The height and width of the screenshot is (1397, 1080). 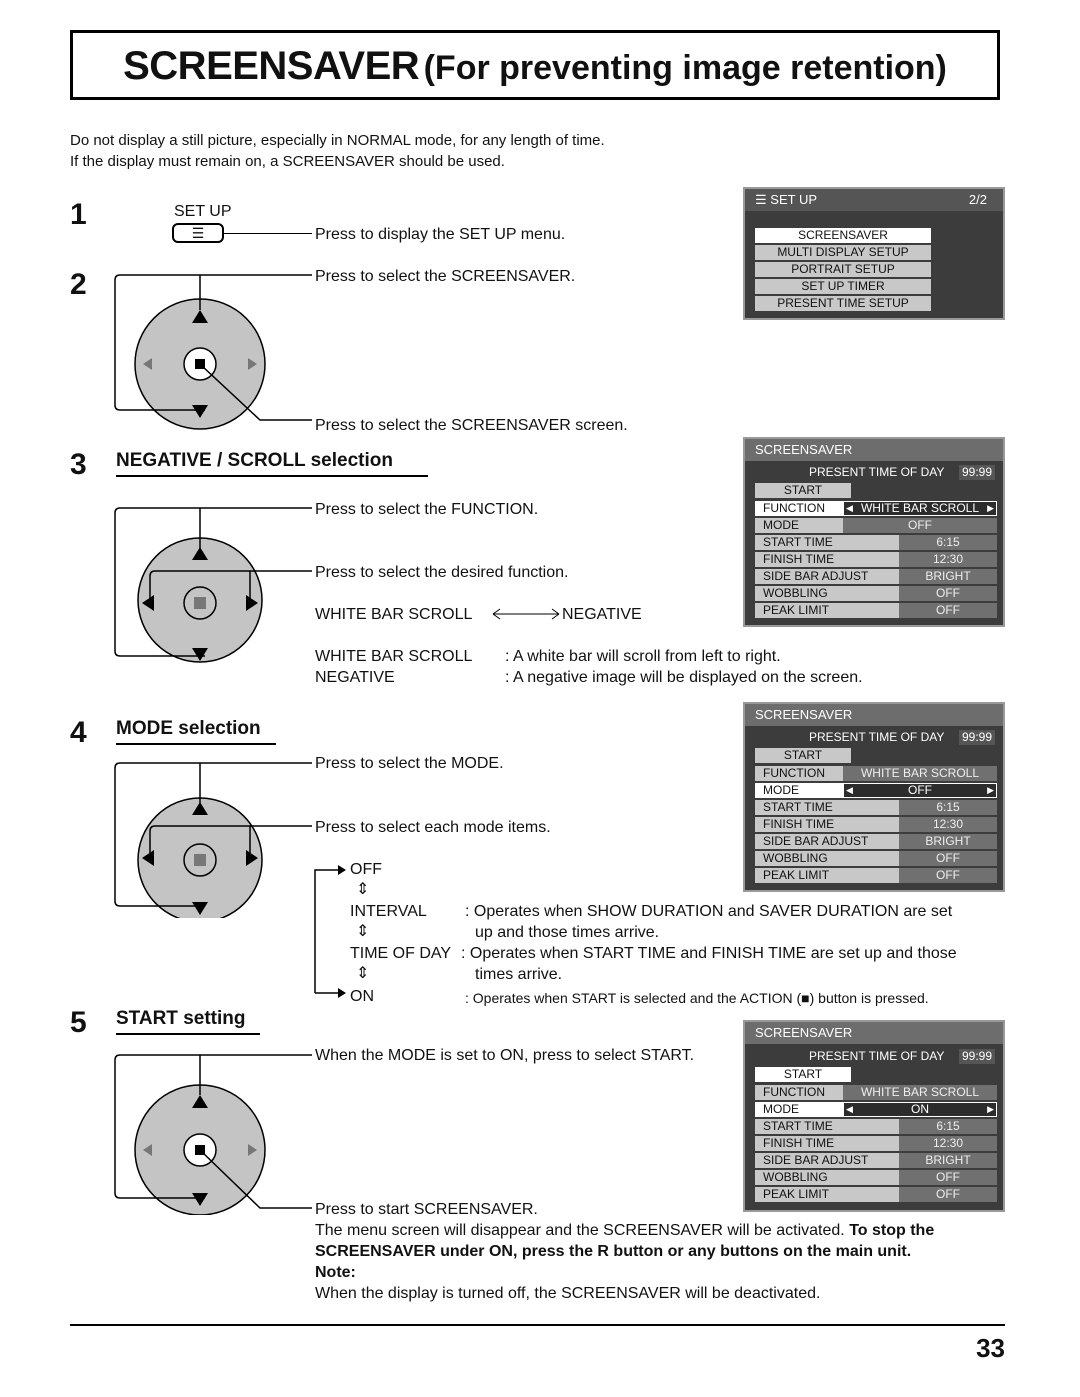 What do you see at coordinates (843, 252) in the screenshot?
I see `setup-menu-item: MULTI DISPLAY SETUP` at bounding box center [843, 252].